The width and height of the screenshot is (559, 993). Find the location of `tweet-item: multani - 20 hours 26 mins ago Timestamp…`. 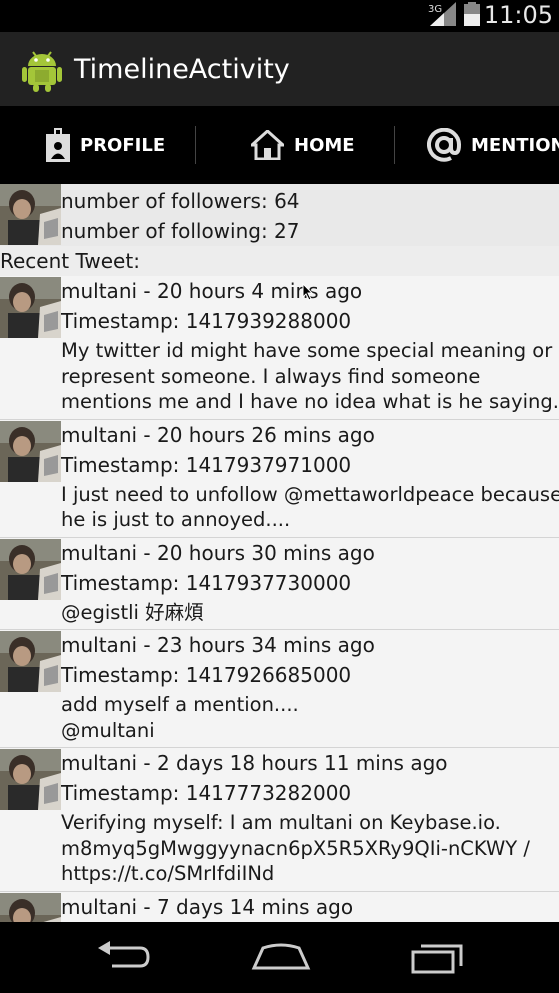

tweet-item: multani - 20 hours 26 mins ago Timestamp… is located at coordinates (279, 478).